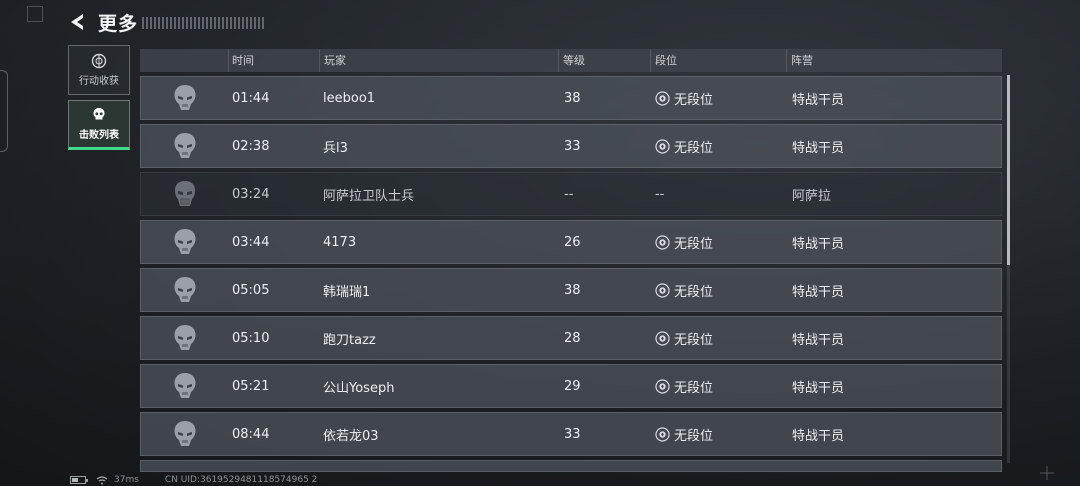  I want to click on skull-icon, so click(99, 114).